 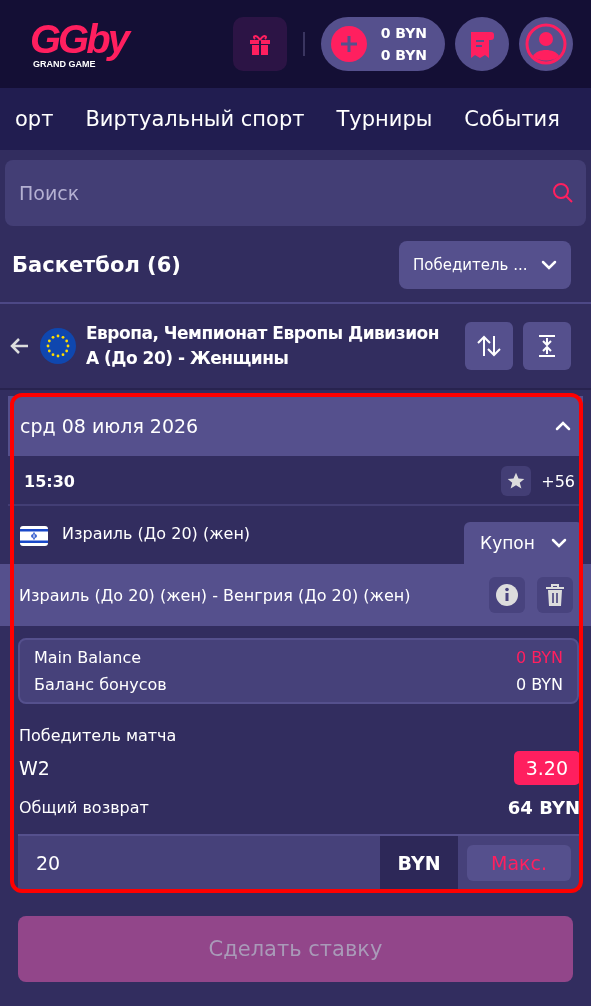 I want to click on sport-title: Баскетбол (6), so click(x=96, y=265).